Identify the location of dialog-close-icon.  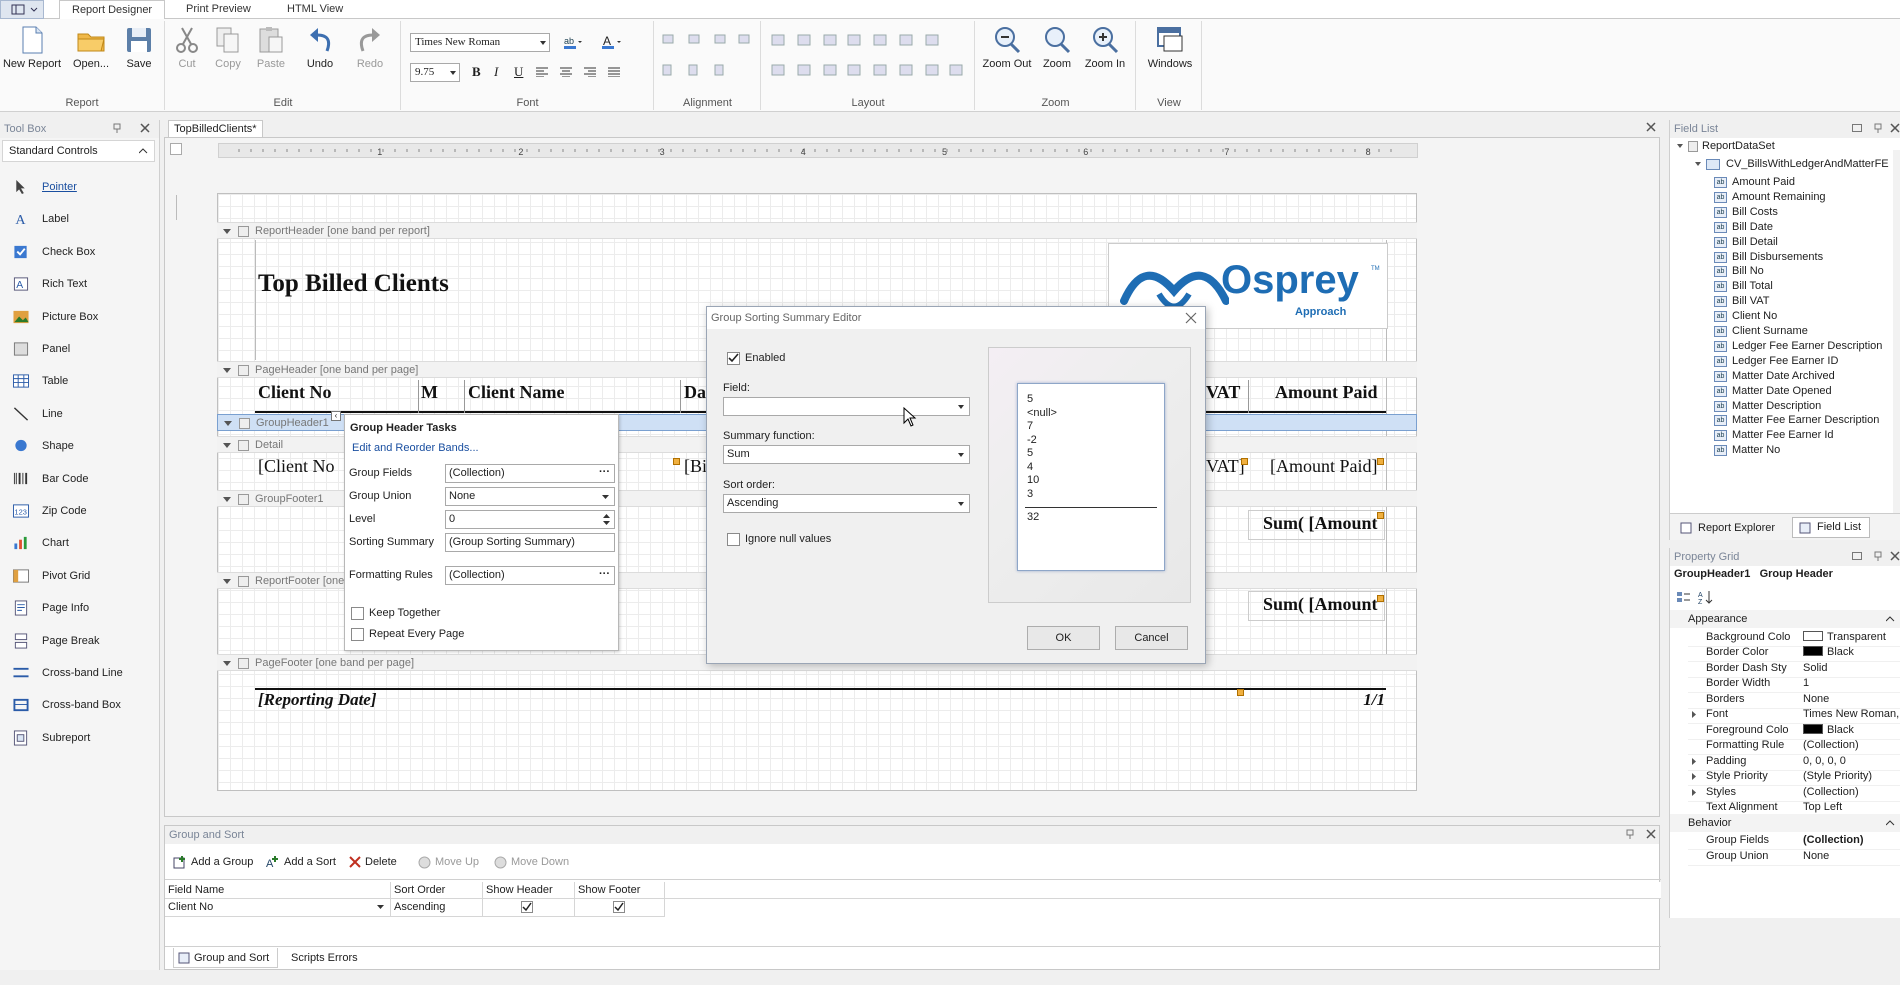
(1191, 318).